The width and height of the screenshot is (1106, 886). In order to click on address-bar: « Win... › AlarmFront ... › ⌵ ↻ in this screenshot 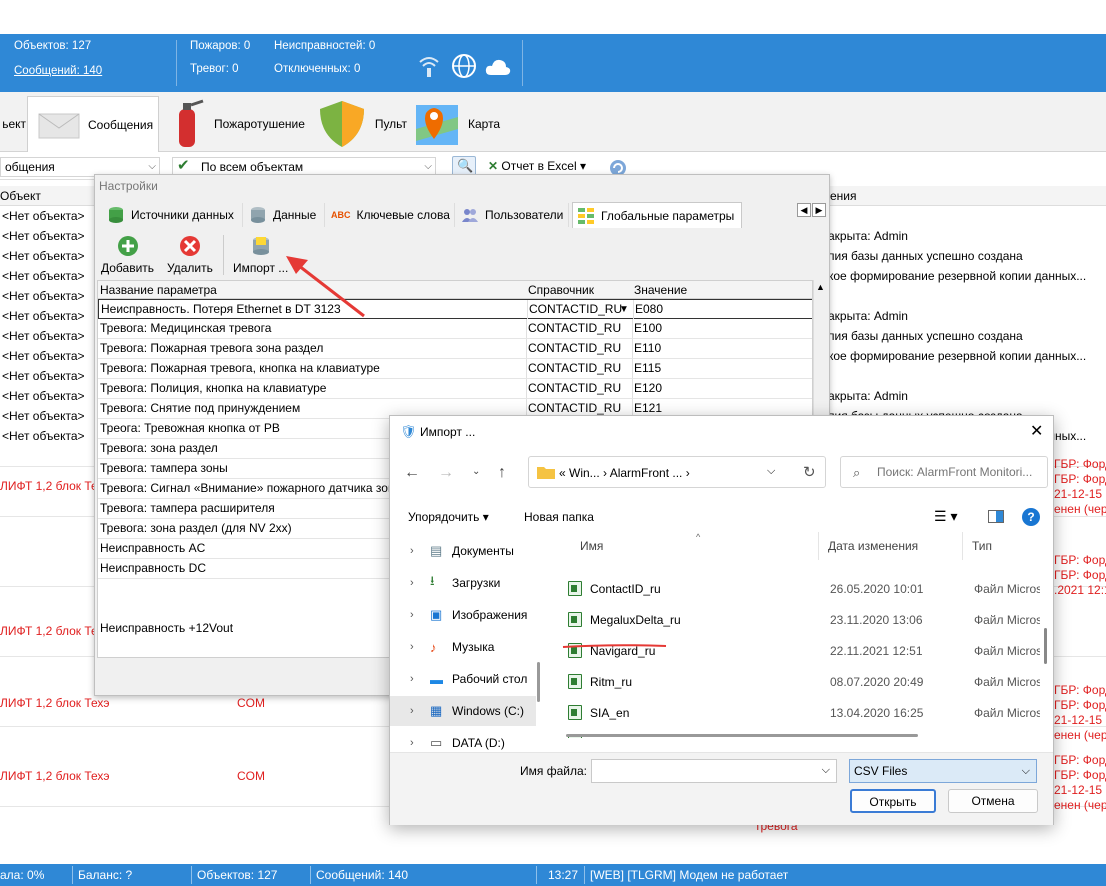, I will do `click(677, 472)`.